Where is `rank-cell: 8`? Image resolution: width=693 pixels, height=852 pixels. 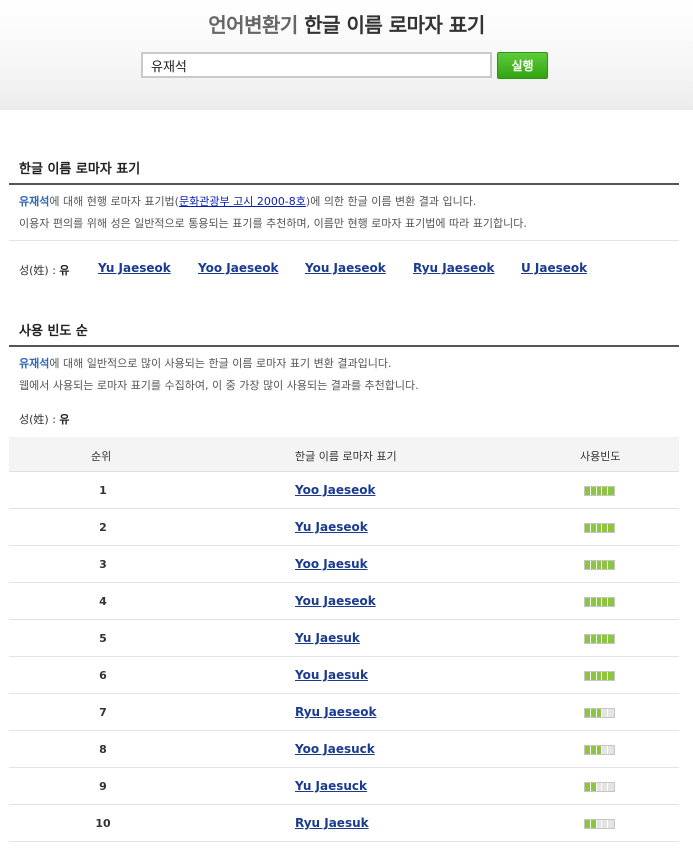 rank-cell: 8 is located at coordinates (103, 749).